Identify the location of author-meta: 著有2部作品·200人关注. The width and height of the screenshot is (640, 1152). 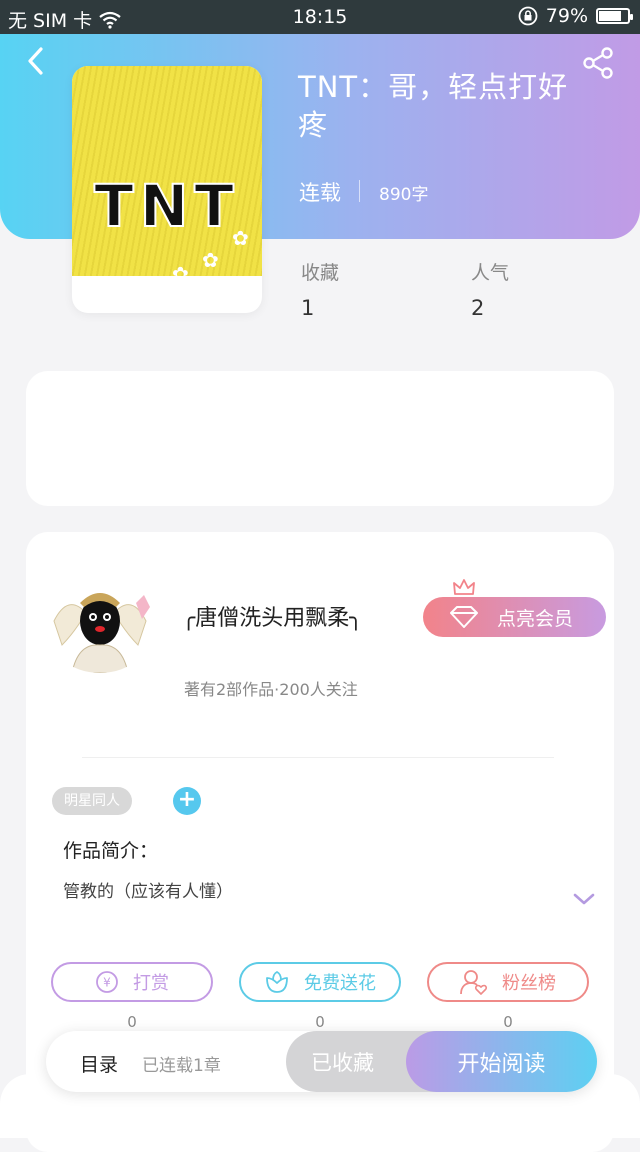
(271, 689).